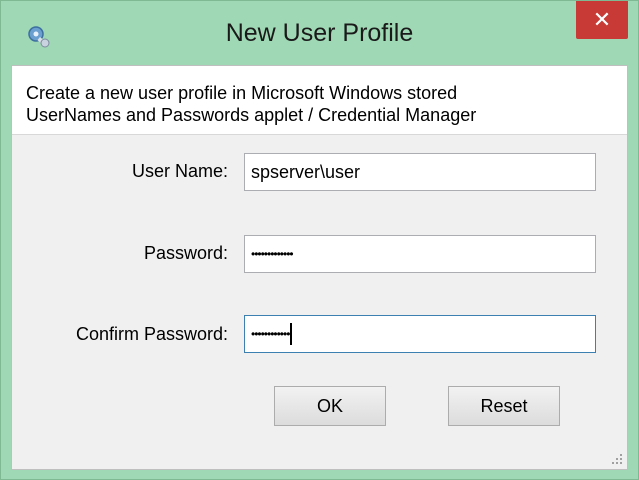  I want to click on window-title: New User Profile, so click(319, 33).